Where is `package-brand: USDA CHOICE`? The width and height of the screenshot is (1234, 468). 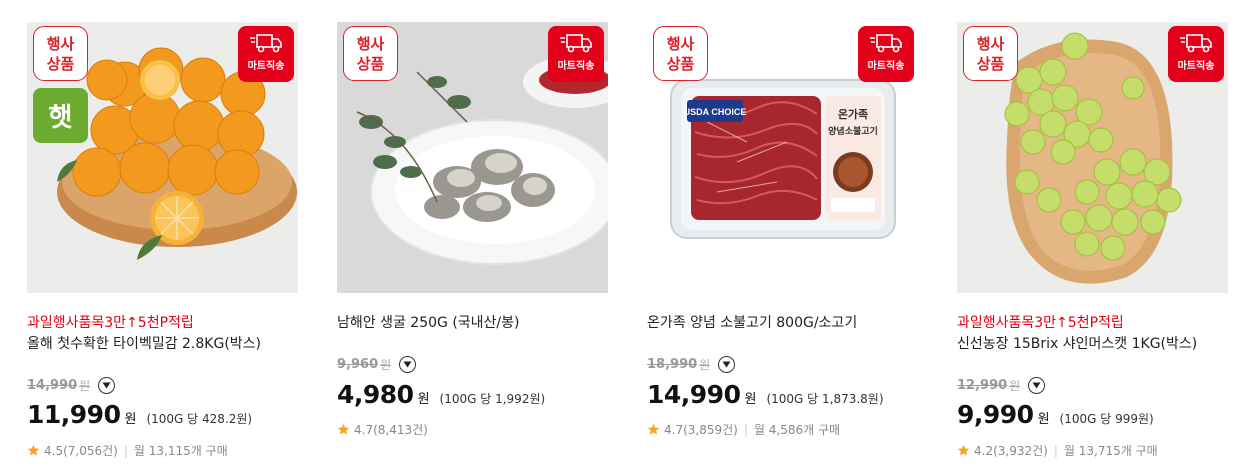
package-brand: USDA CHOICE is located at coordinates (715, 112).